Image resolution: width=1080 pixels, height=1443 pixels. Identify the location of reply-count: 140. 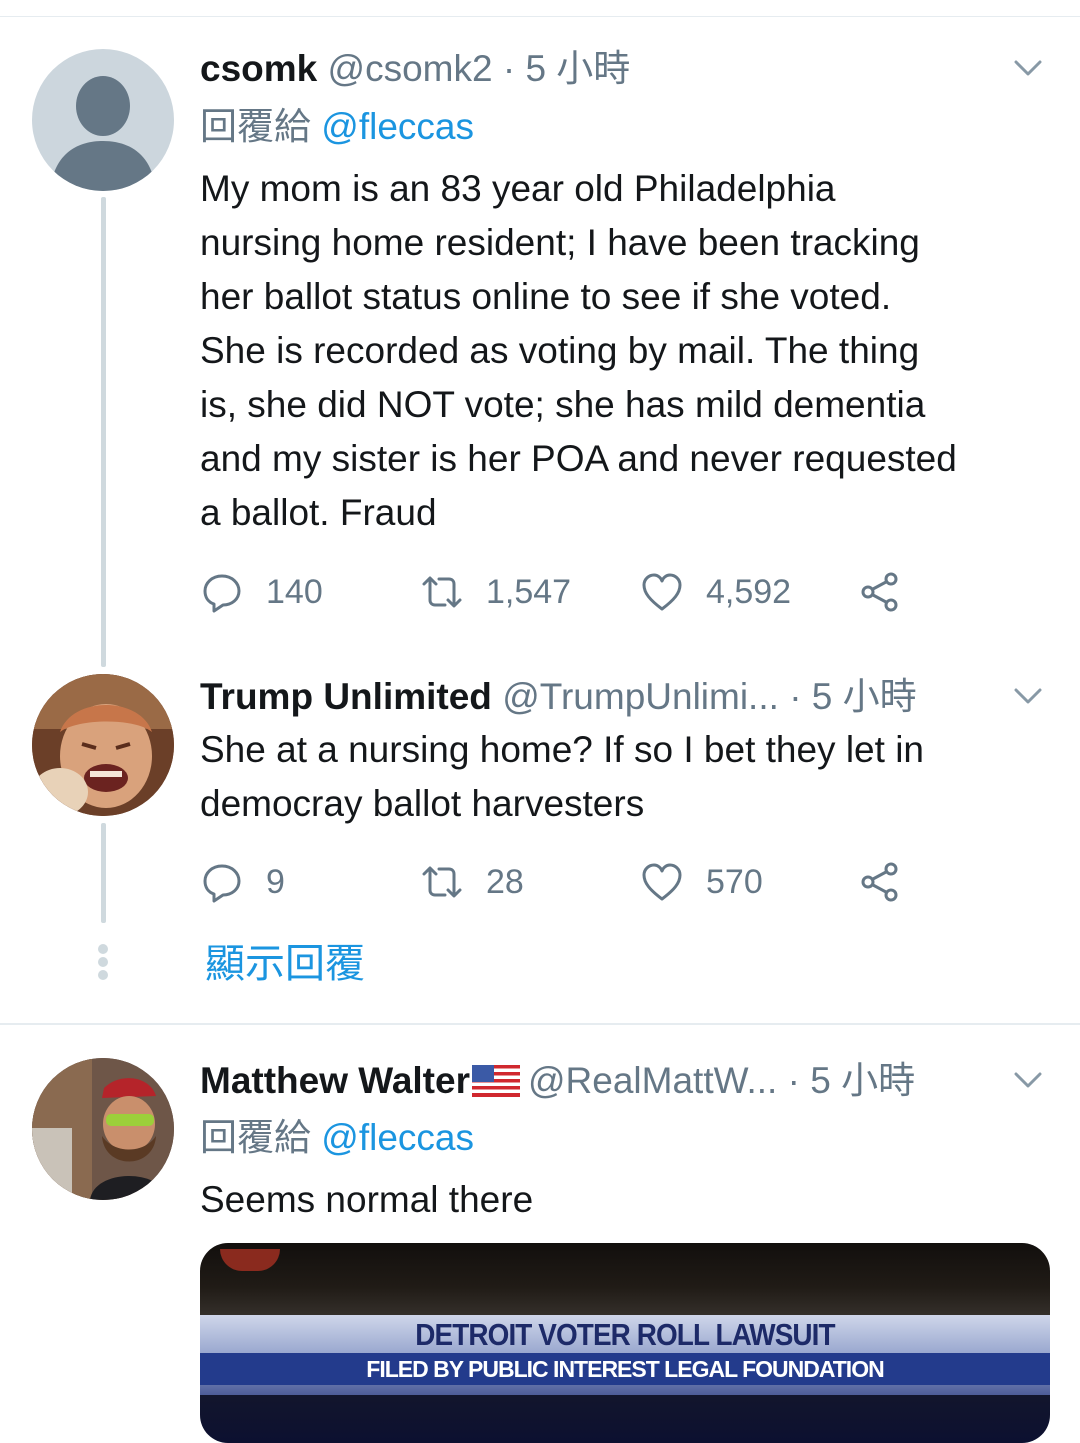
(294, 591).